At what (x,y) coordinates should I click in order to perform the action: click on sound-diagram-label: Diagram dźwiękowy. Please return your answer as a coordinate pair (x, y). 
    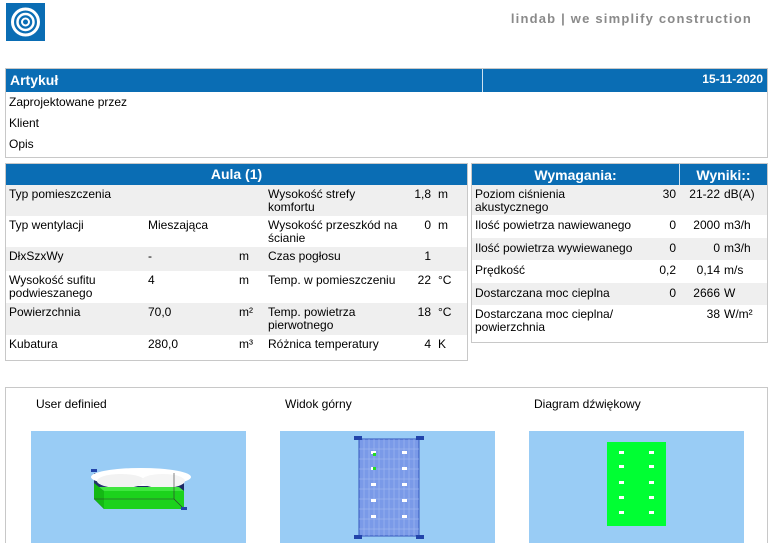
    Looking at the image, I should click on (587, 404).